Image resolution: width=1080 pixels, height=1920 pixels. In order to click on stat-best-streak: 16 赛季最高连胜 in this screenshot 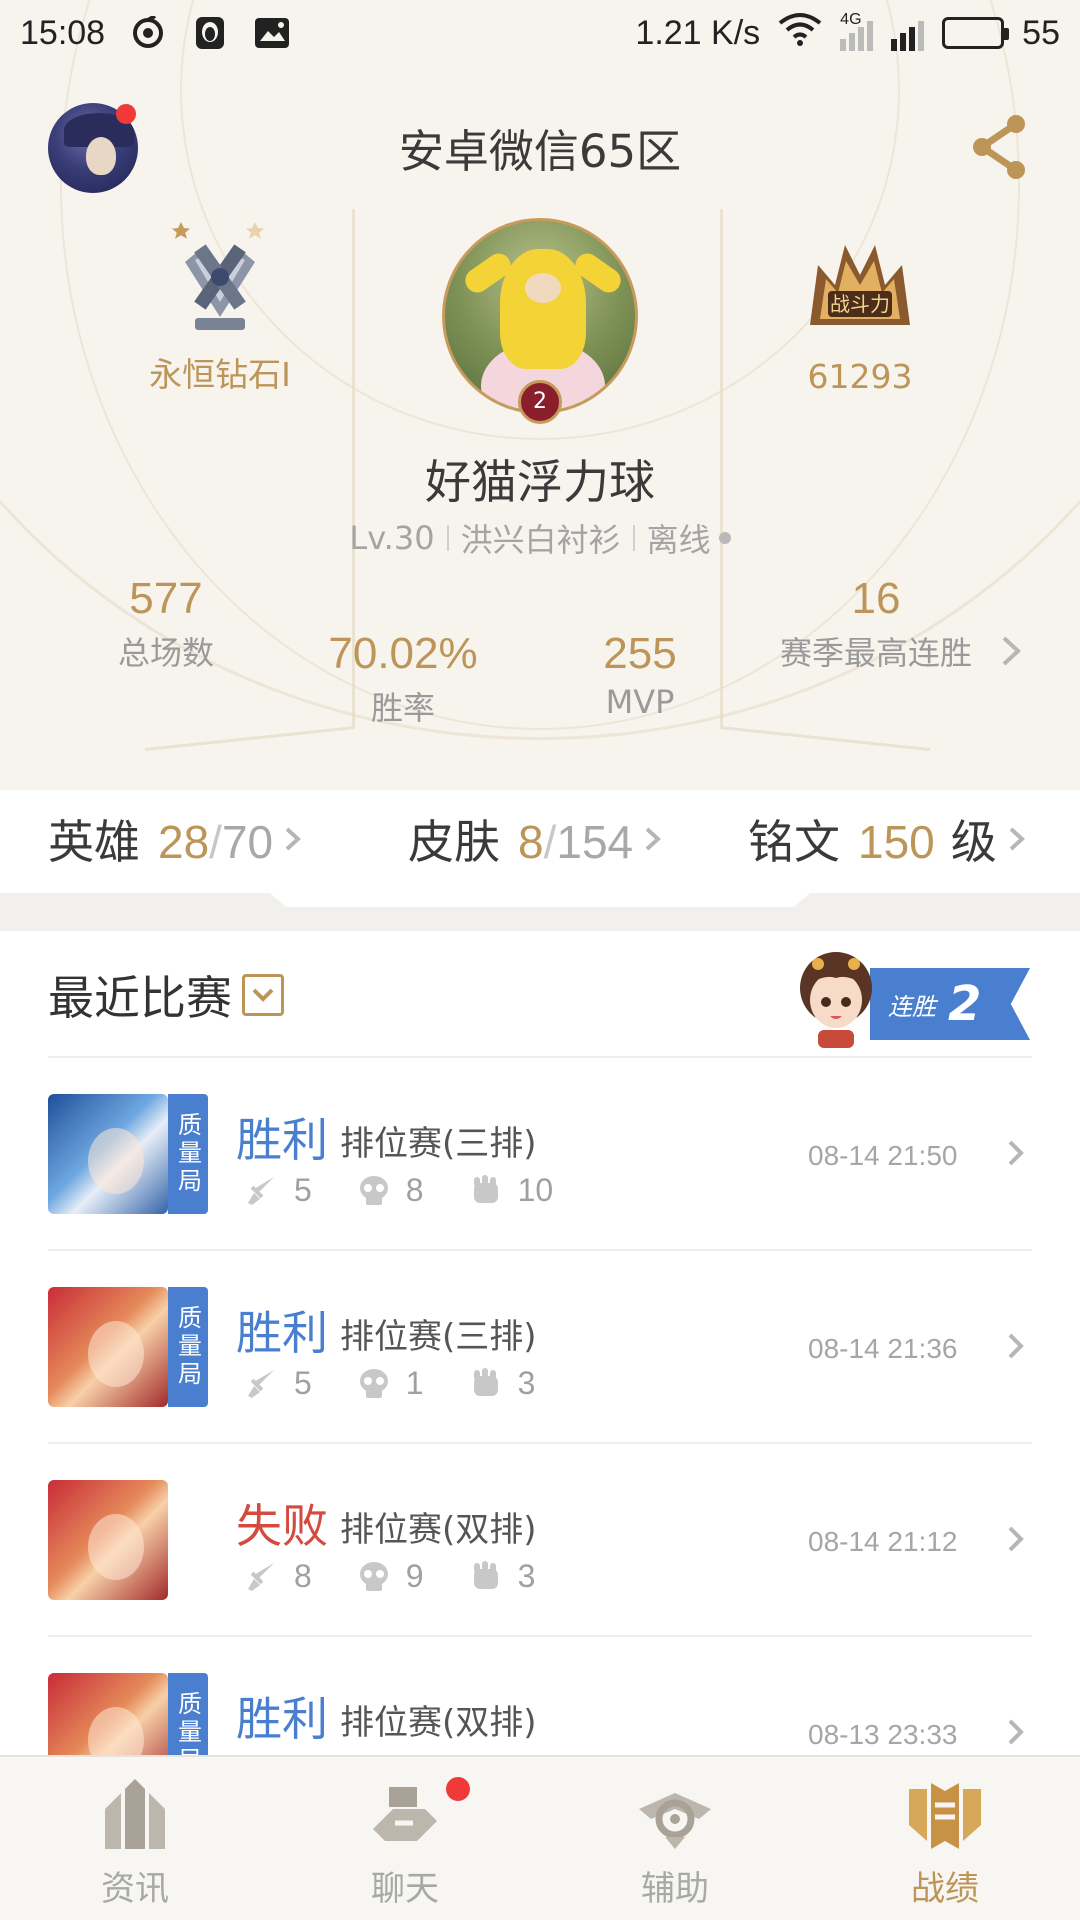, I will do `click(876, 624)`.